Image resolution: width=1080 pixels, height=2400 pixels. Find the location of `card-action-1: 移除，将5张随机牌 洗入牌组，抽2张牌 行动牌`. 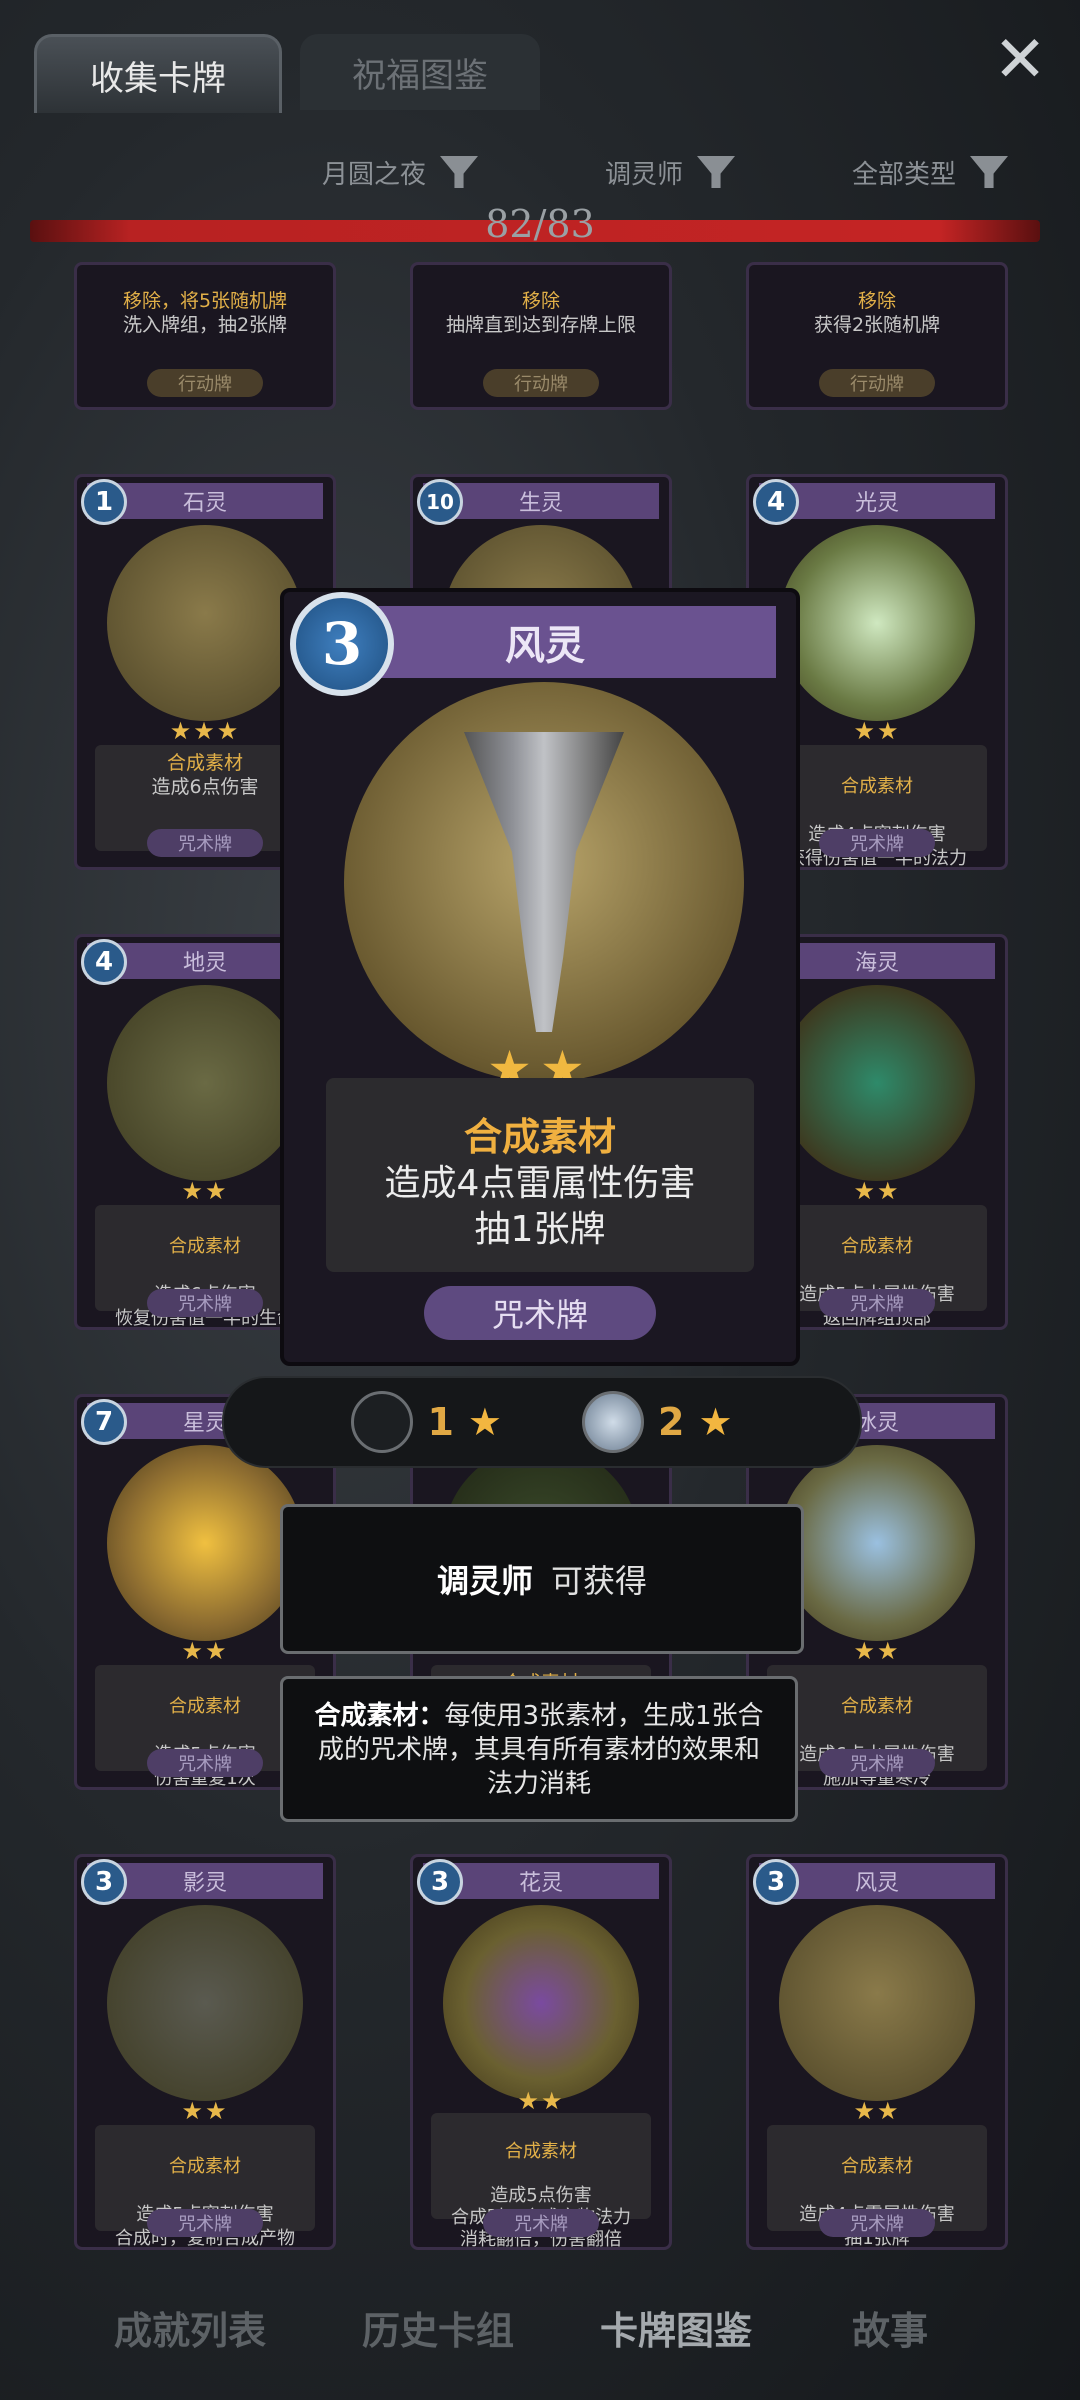

card-action-1: 移除，将5张随机牌 洗入牌组，抽2张牌 行动牌 is located at coordinates (205, 336).